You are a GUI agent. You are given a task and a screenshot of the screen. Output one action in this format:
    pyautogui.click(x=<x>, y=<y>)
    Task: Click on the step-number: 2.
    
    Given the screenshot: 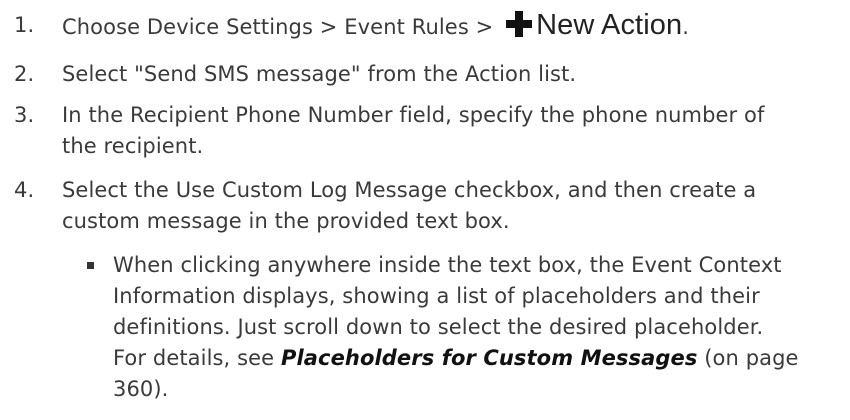 What is the action you would take?
    pyautogui.click(x=24, y=74)
    